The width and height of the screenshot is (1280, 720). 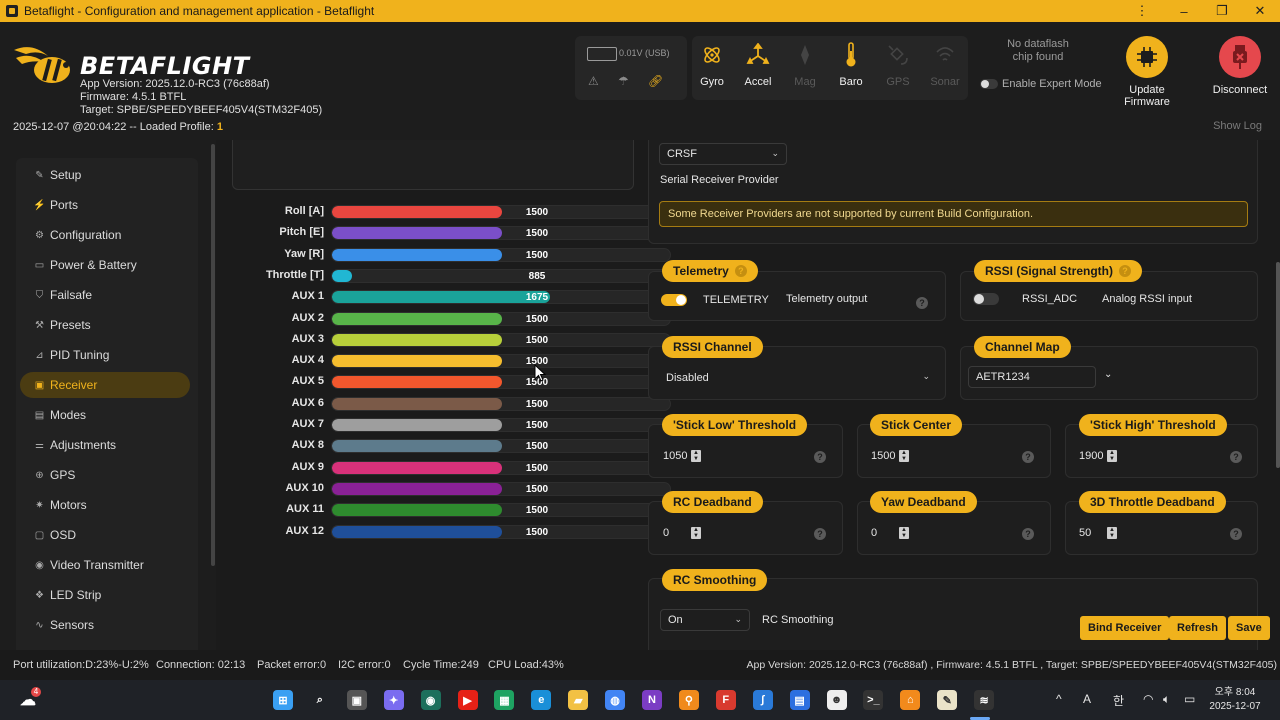 What do you see at coordinates (1059, 699) in the screenshot?
I see `tray-overflow-icon: ^` at bounding box center [1059, 699].